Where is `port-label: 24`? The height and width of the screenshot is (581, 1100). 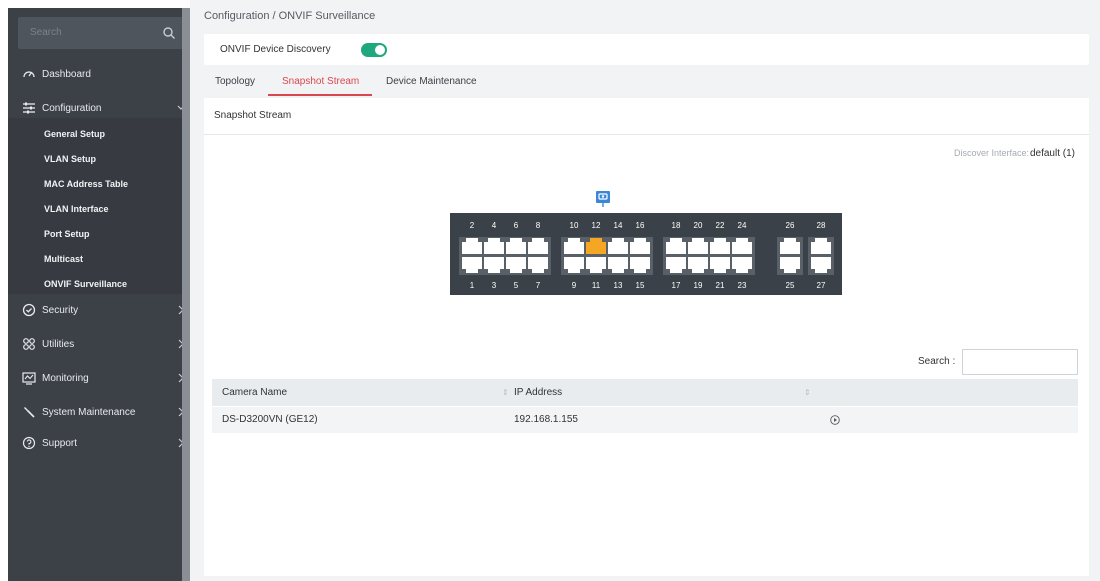 port-label: 24 is located at coordinates (742, 225).